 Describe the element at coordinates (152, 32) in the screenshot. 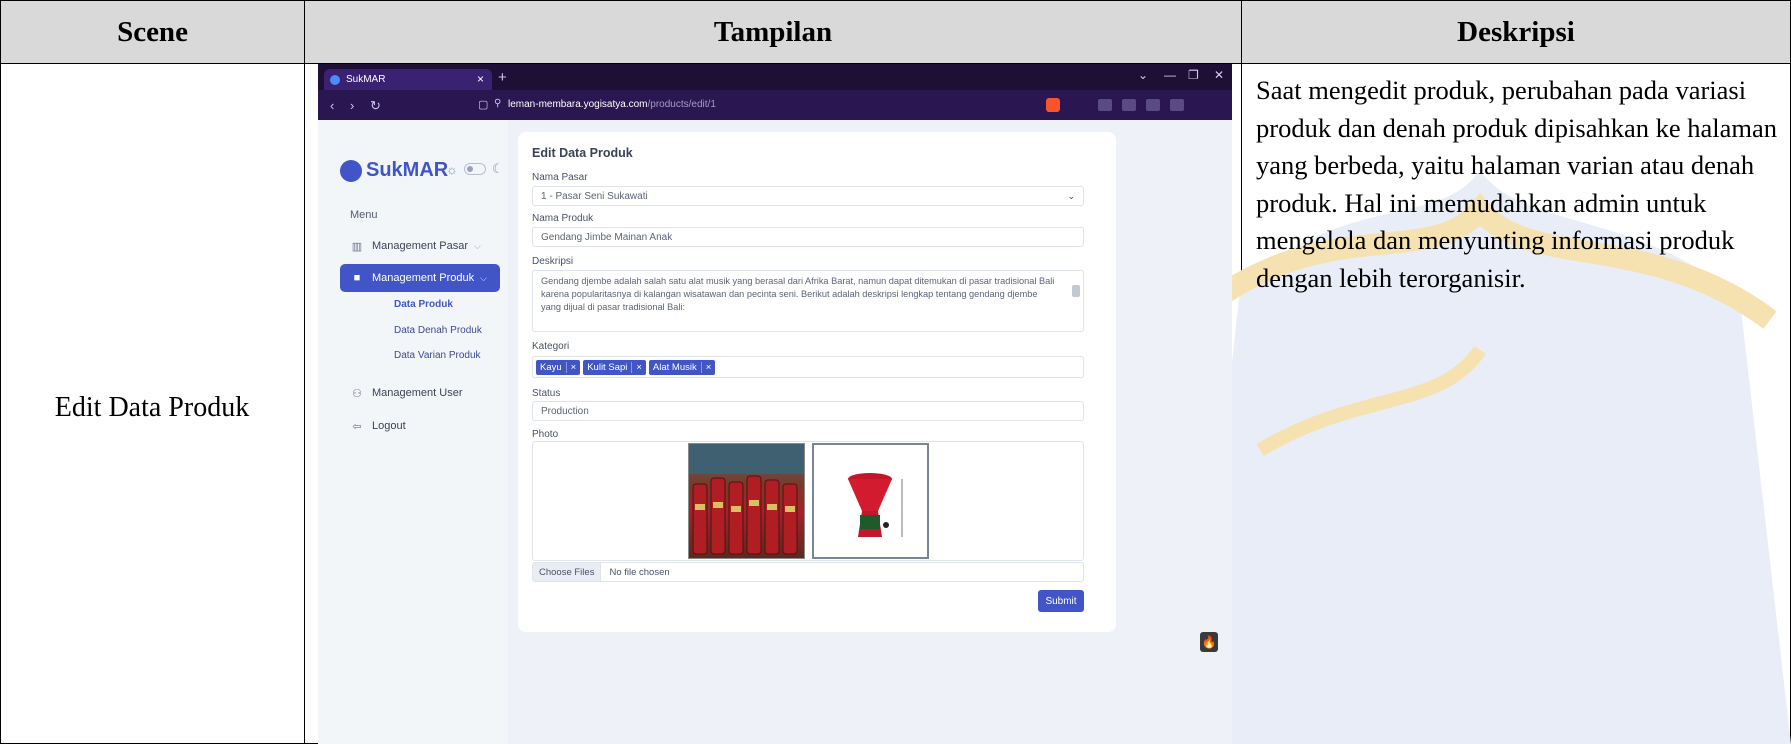

I see `header-scene: Scene` at that location.